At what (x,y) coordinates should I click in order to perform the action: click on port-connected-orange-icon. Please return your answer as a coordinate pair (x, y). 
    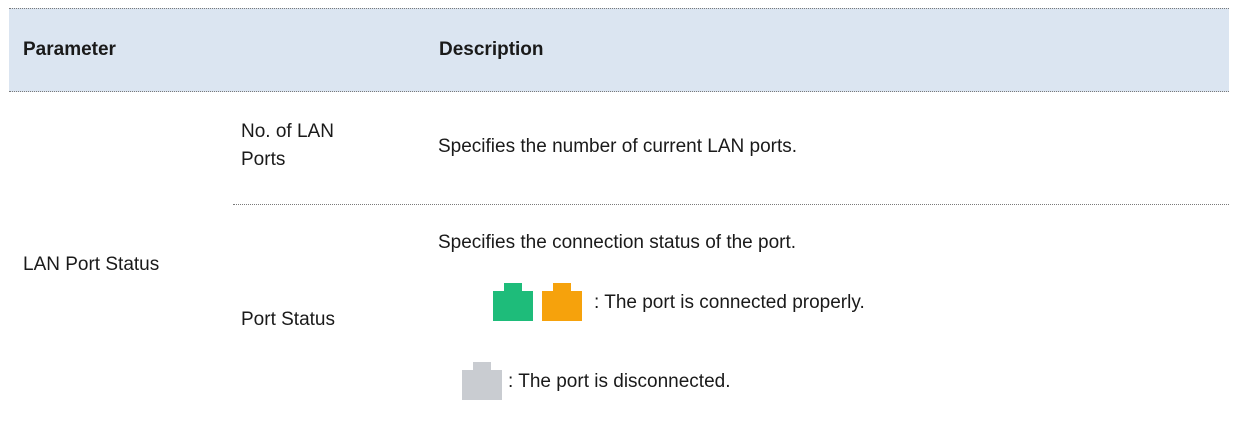
    Looking at the image, I should click on (562, 302).